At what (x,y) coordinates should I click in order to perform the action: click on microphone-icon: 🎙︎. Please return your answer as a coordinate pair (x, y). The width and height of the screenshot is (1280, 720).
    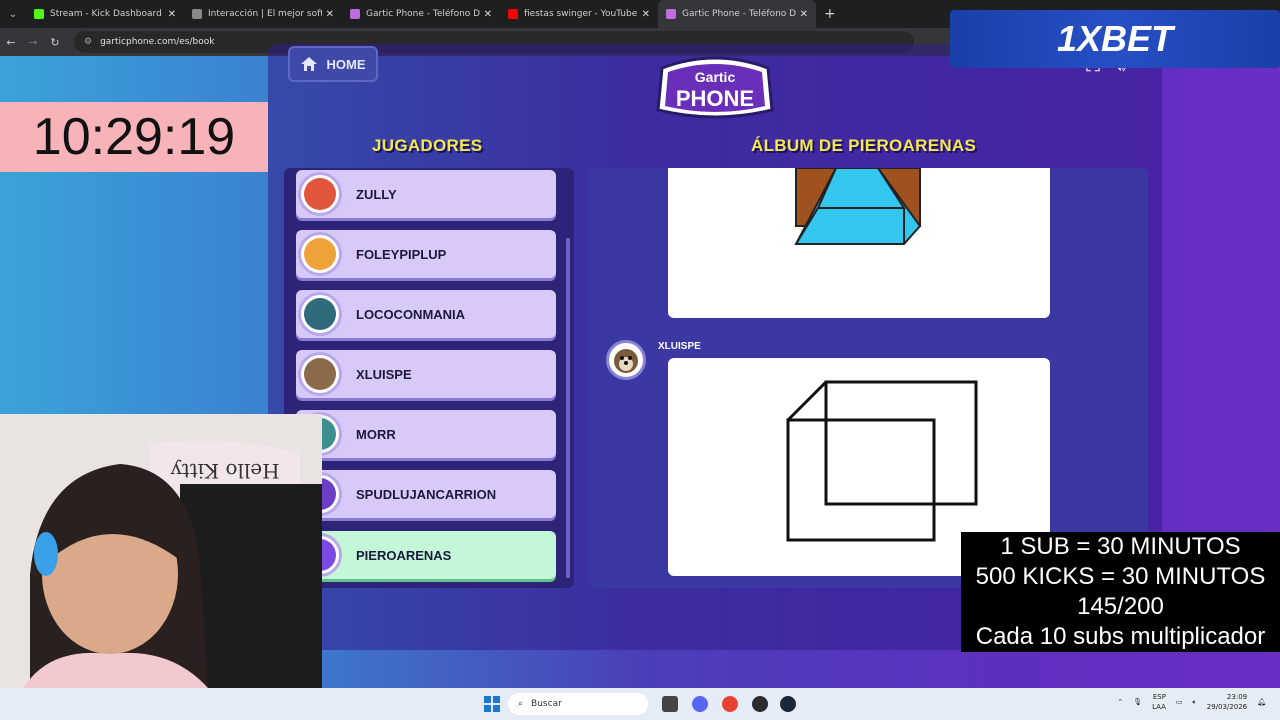
    Looking at the image, I should click on (1137, 702).